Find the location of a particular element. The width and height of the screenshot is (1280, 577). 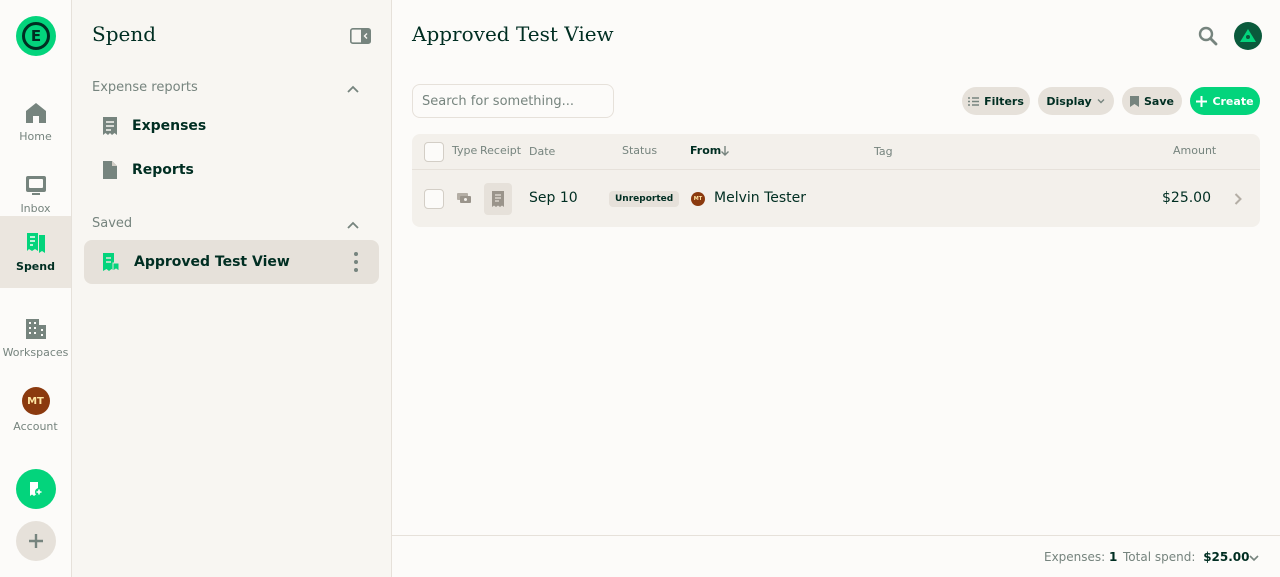

sidebar-item-approved-test-view: Approved Test View is located at coordinates (231, 262).